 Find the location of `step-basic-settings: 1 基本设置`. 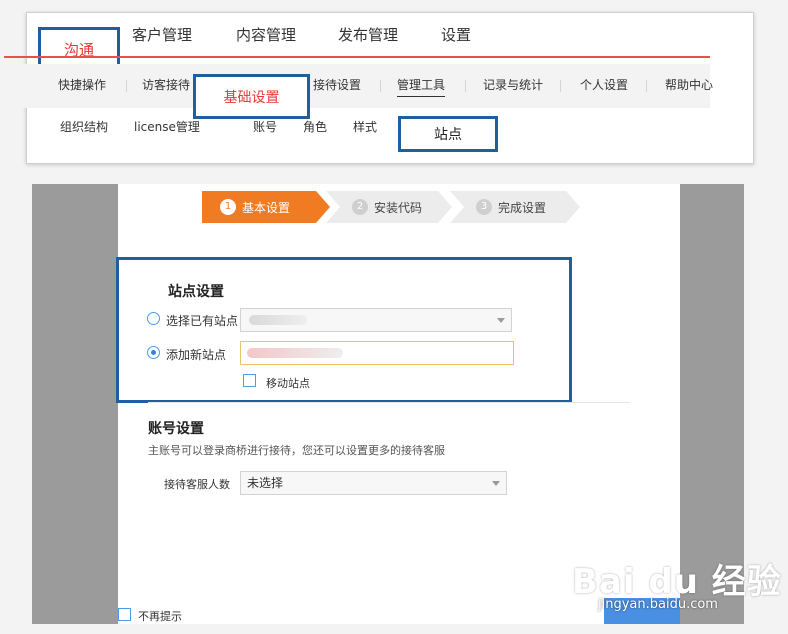

step-basic-settings: 1 基本设置 is located at coordinates (266, 207).